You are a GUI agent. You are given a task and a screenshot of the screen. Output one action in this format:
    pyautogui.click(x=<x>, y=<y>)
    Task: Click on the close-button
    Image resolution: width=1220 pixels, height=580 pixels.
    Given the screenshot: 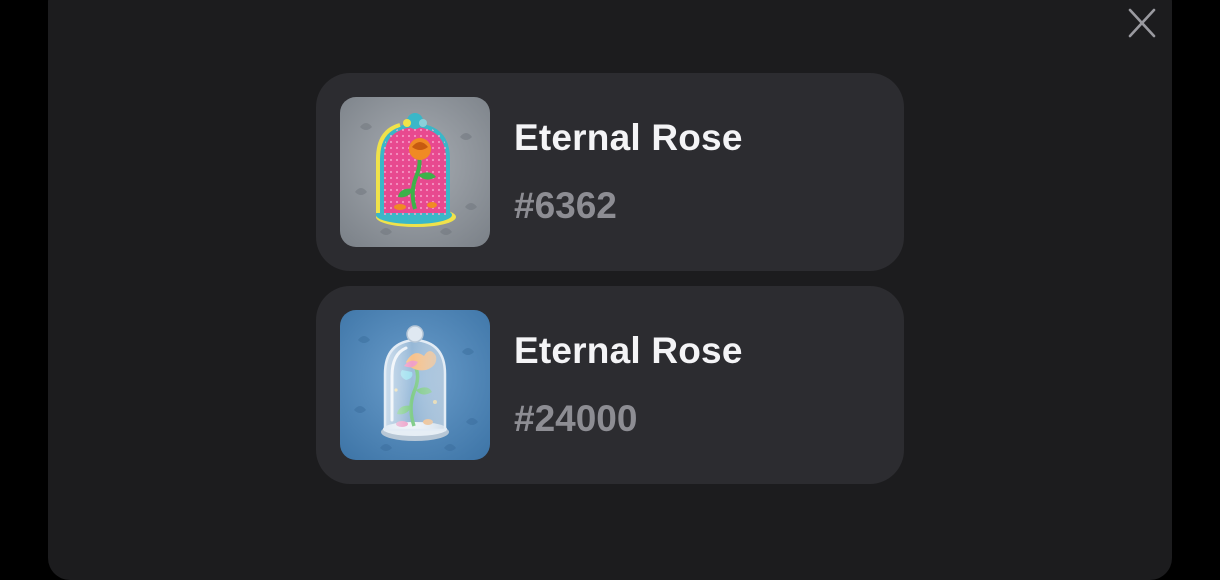 What is the action you would take?
    pyautogui.click(x=1142, y=23)
    